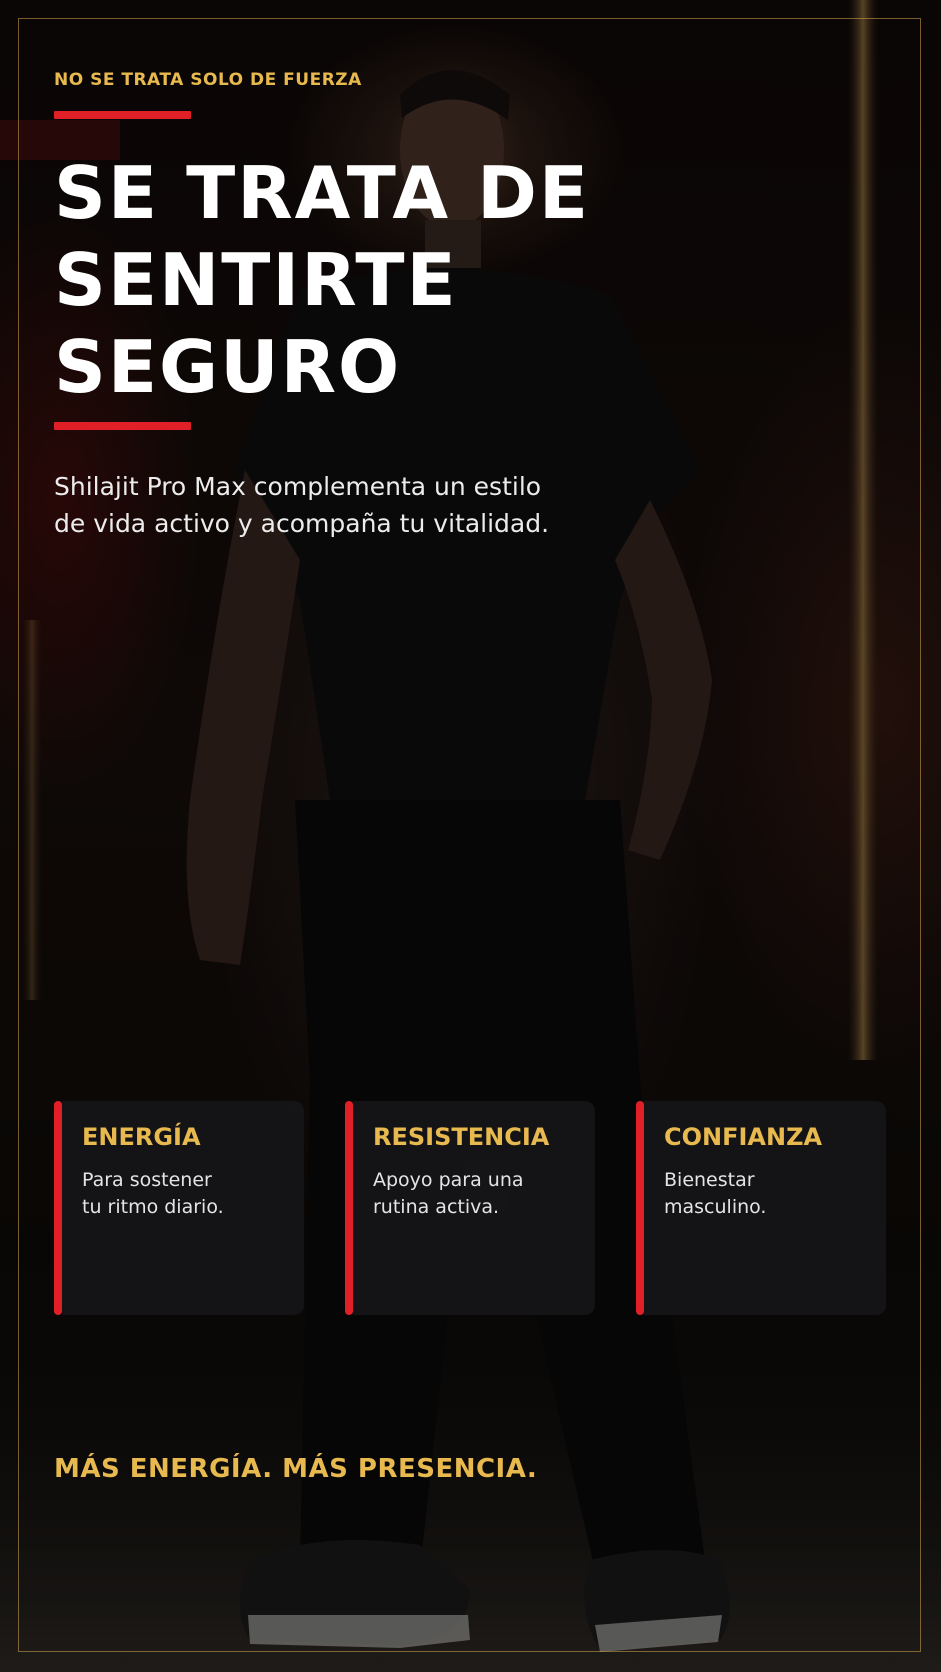  I want to click on card-description: Apoyo para una rutina activa., so click(448, 1194).